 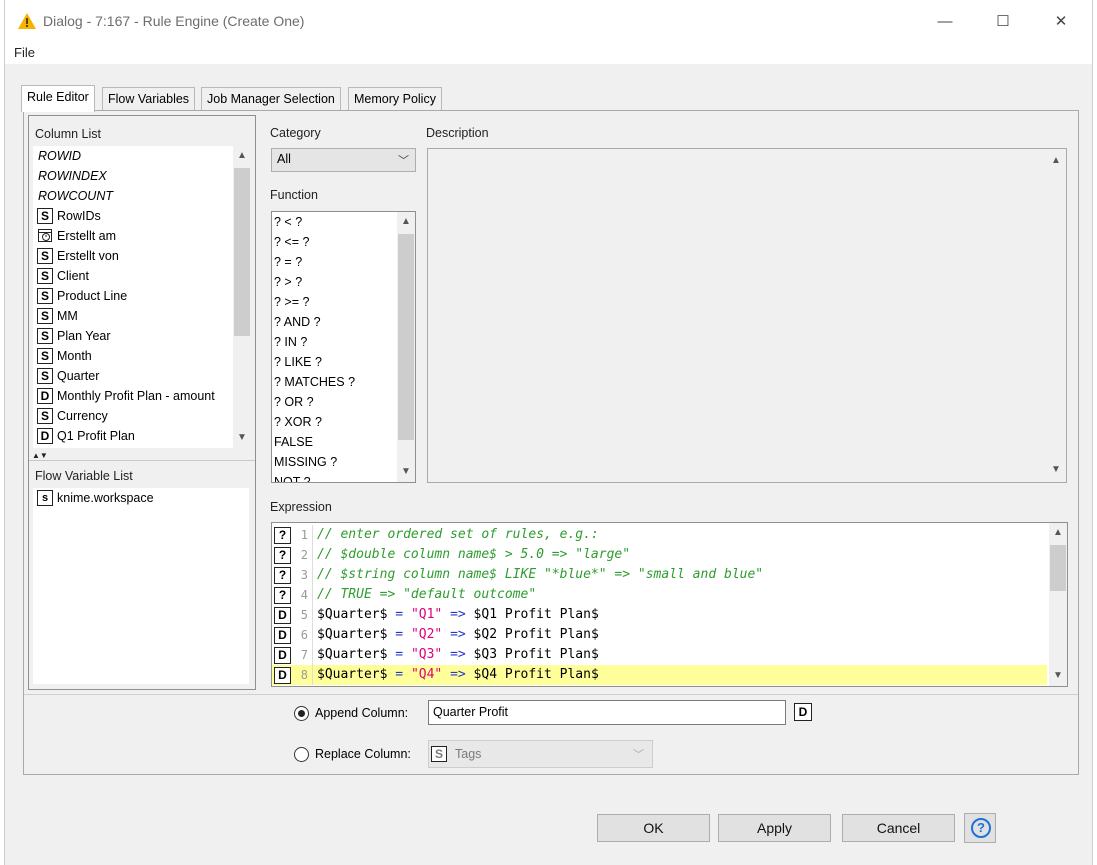 I want to click on column-list-label: Column List, so click(x=68, y=134).